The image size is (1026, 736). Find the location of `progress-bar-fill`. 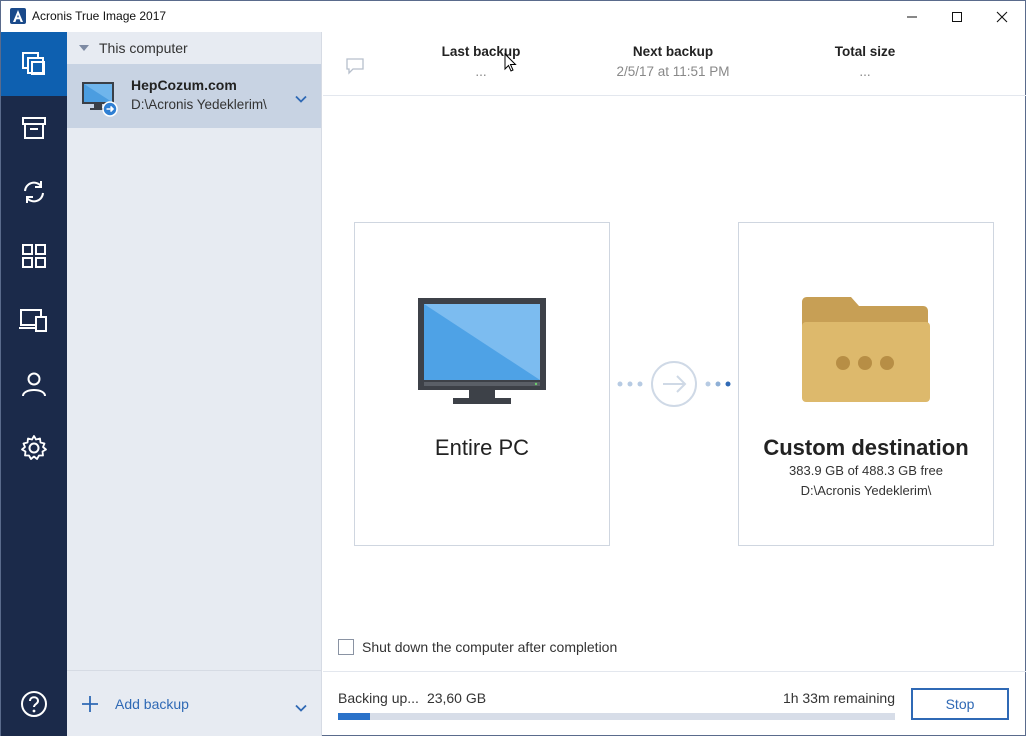

progress-bar-fill is located at coordinates (354, 716).